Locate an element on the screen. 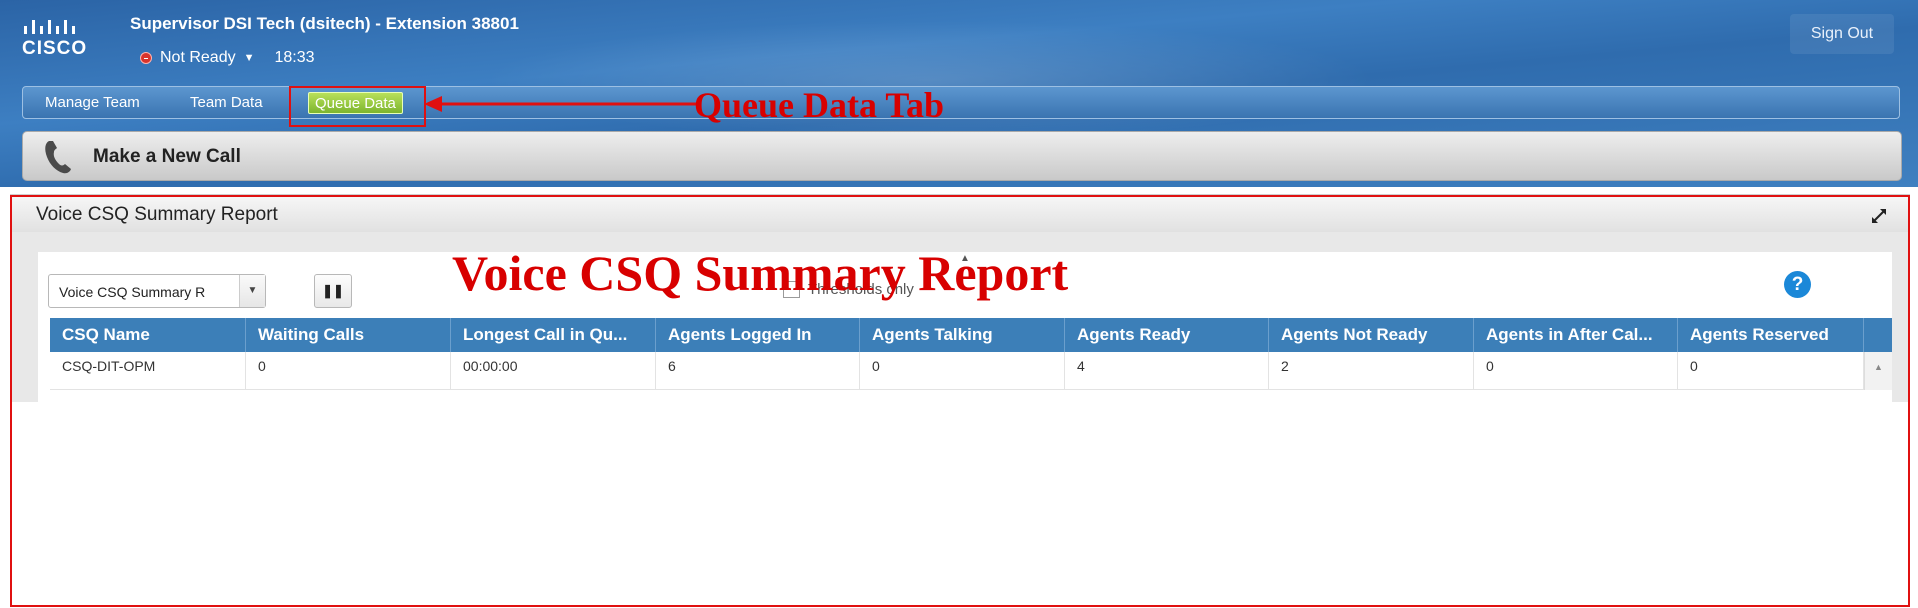  sign-out-button: Sign Out is located at coordinates (1842, 34).